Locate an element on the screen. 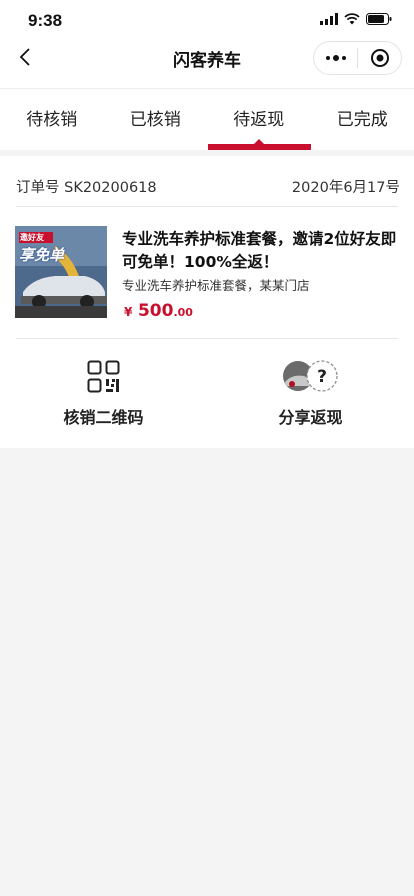  order-number: 订单号 SK20200618 is located at coordinates (86, 186).